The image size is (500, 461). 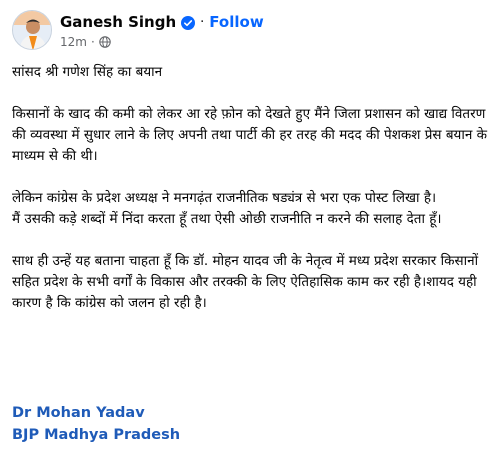 I want to click on post-timestamp: 12m, so click(x=73, y=42).